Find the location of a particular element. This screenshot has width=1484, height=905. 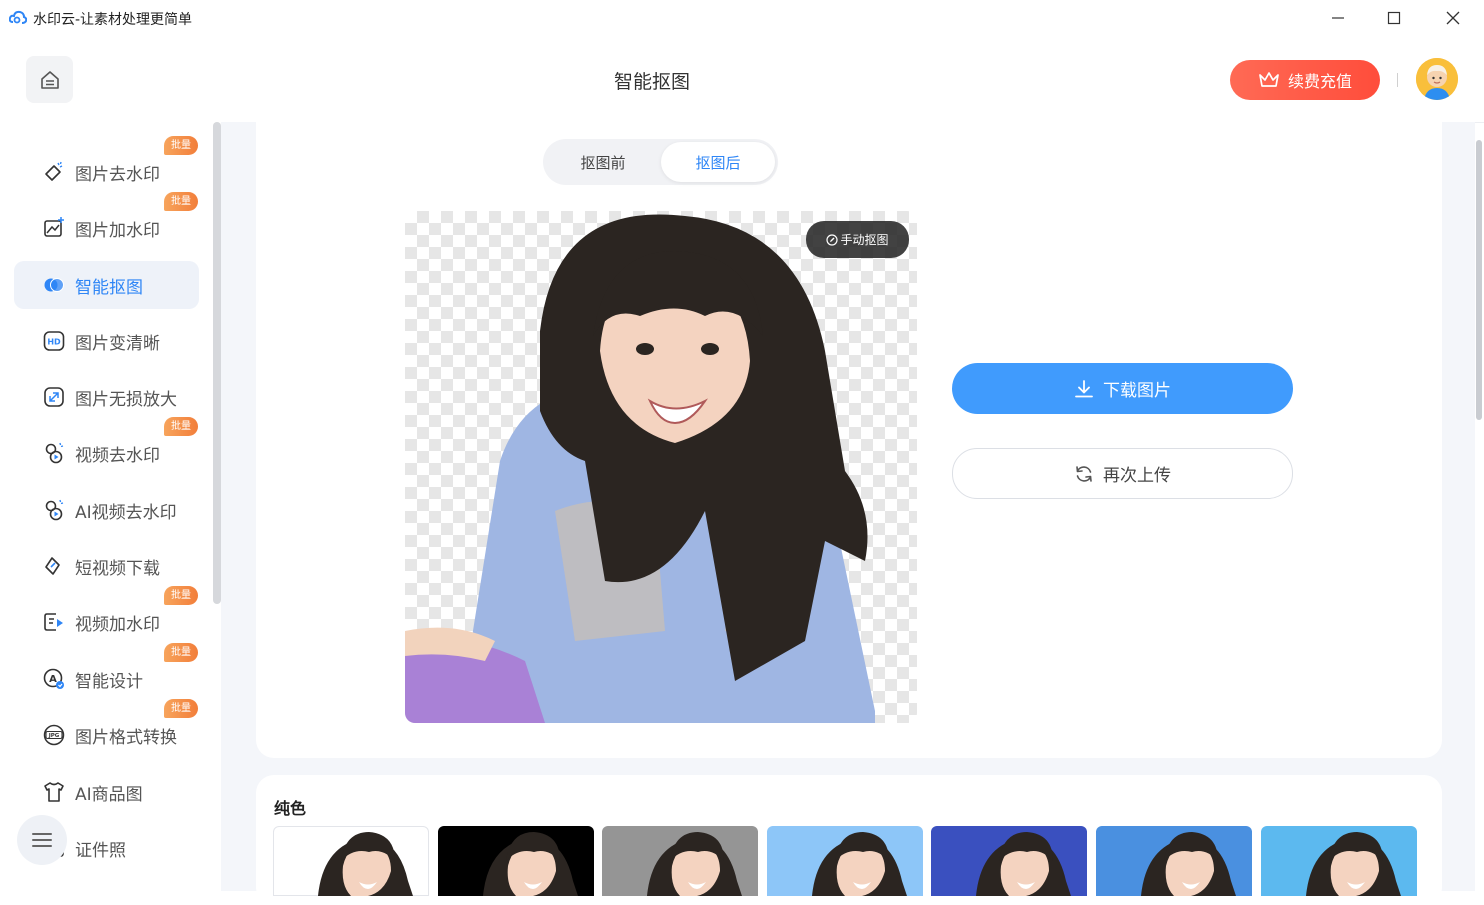

sidebar-item-label: 图片加水印 is located at coordinates (117, 230).